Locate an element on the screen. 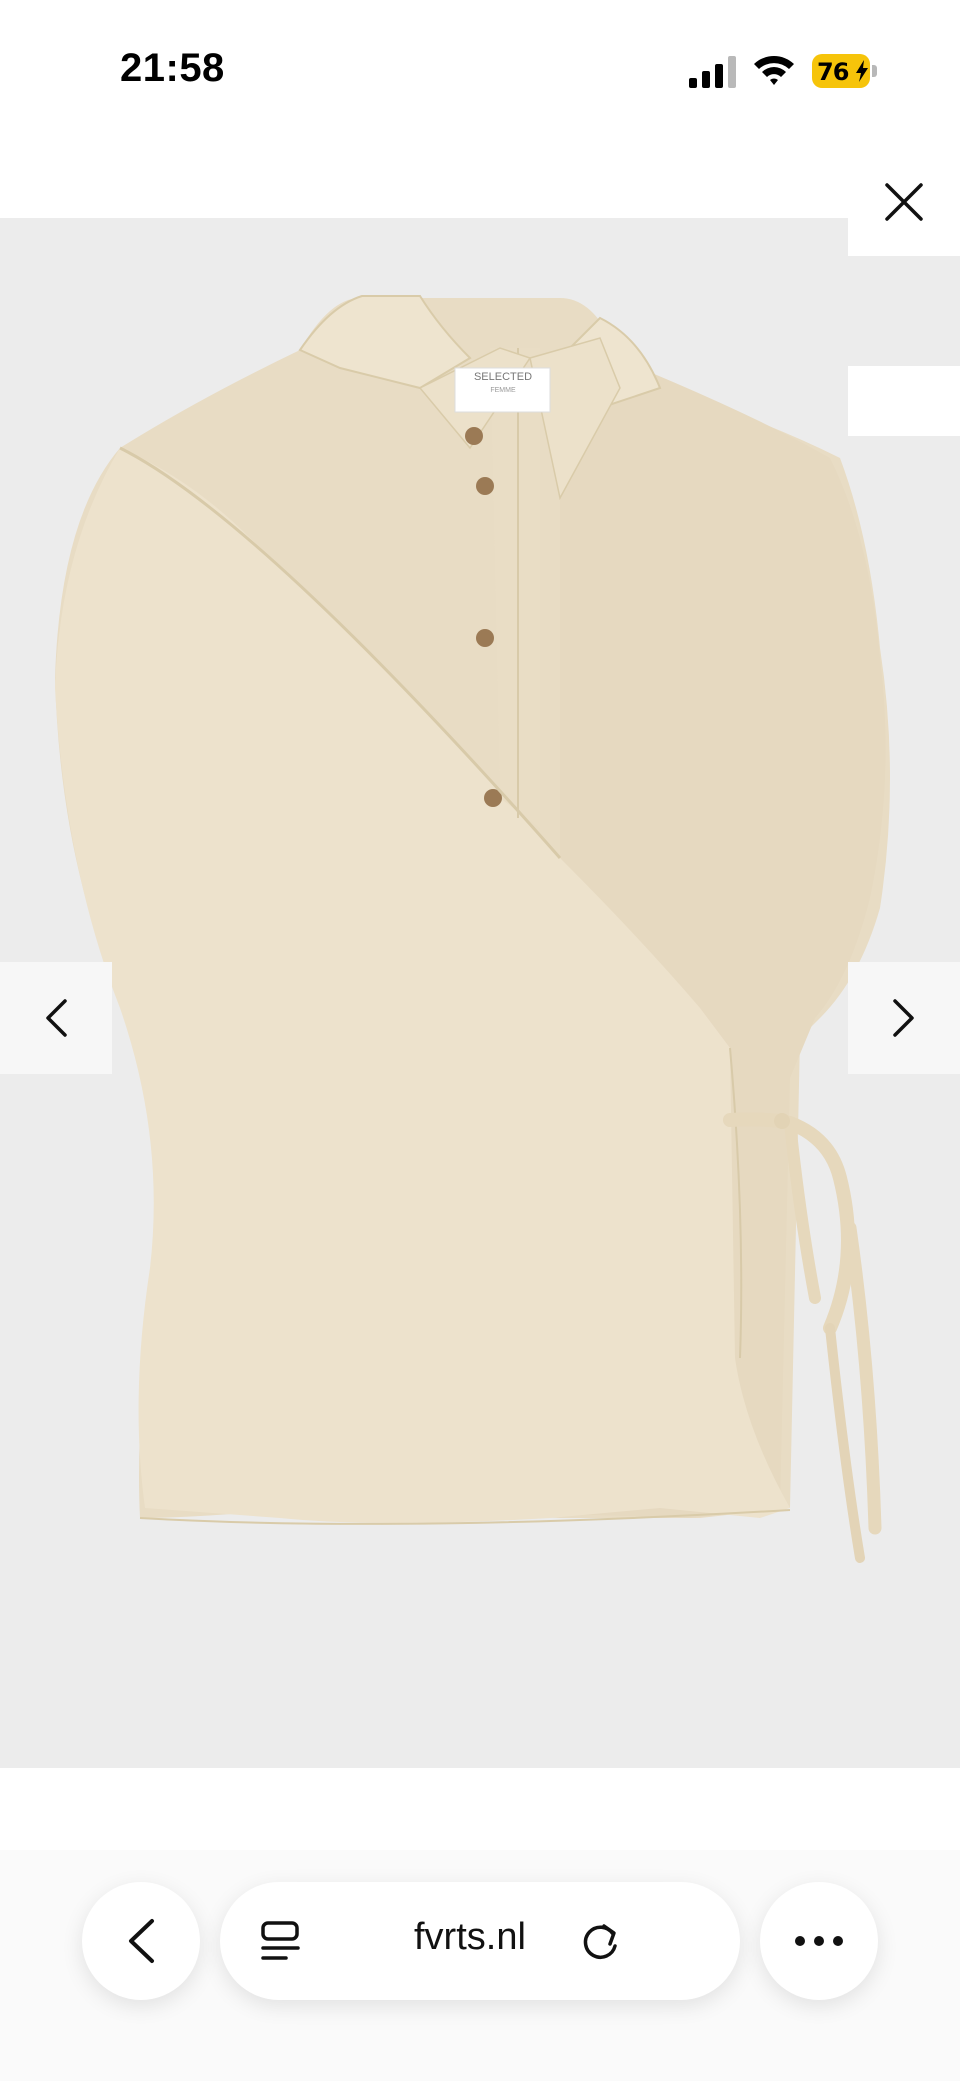 The height and width of the screenshot is (2081, 960). tabs-icon is located at coordinates (281, 1941).